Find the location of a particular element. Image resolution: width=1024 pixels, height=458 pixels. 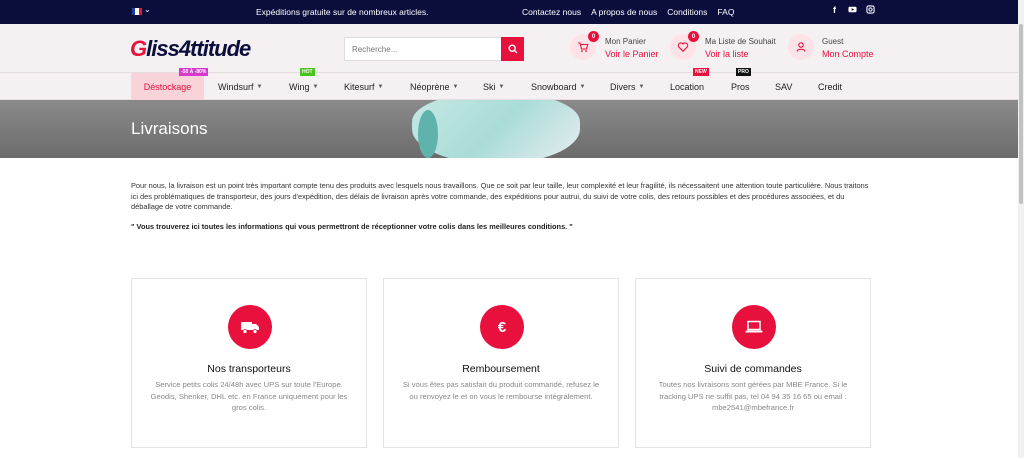

search-button is located at coordinates (512, 49).